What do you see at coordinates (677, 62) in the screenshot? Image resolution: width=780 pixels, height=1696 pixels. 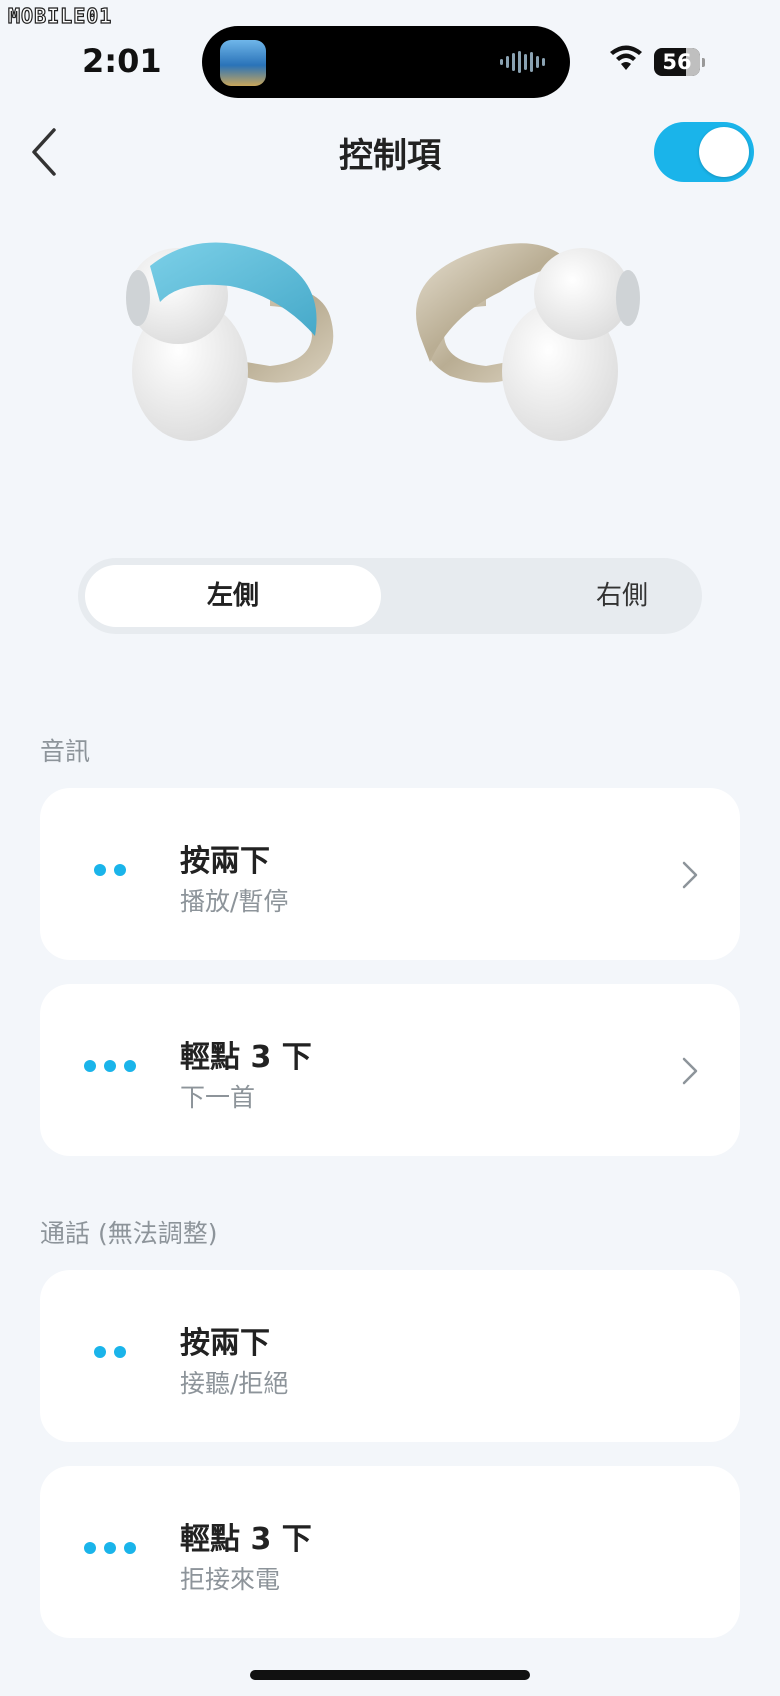 I see `battery-level: 56` at bounding box center [677, 62].